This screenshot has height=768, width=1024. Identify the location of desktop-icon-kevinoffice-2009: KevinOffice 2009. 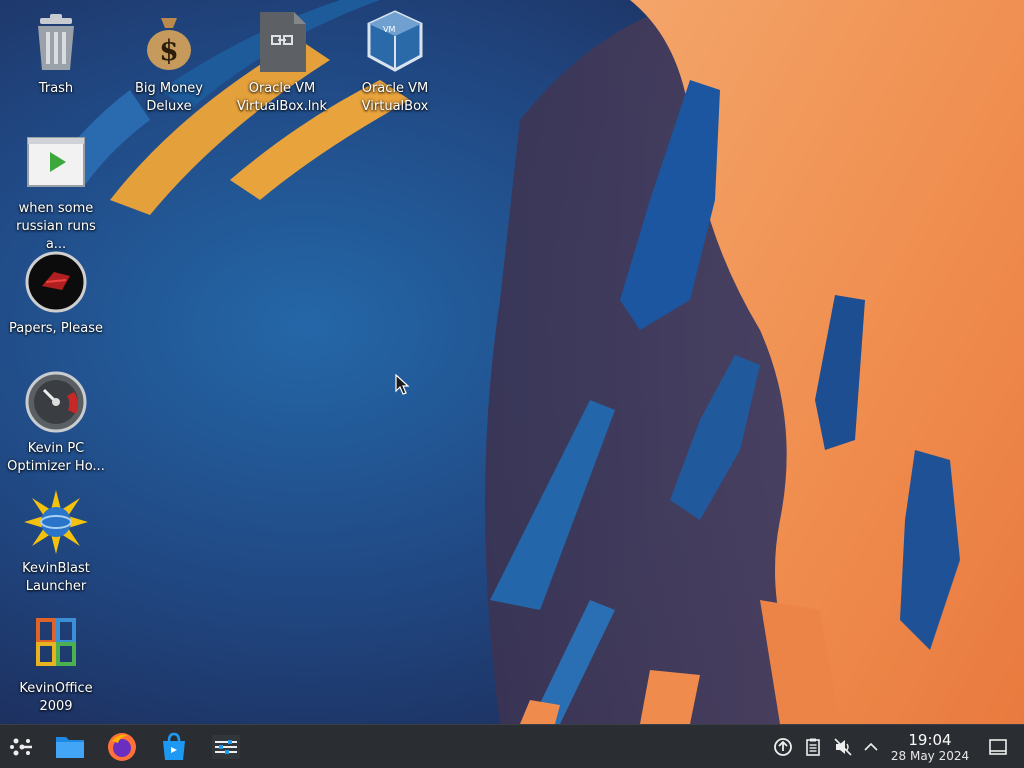
(56, 663).